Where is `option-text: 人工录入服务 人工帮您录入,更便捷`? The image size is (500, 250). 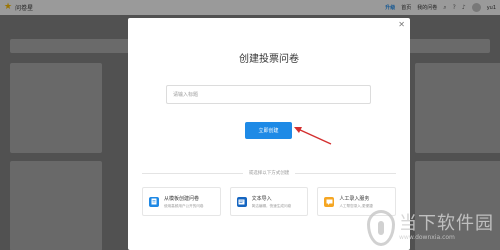
option-text: 人工录入服务 人工帮您录入,更便捷 is located at coordinates (356, 202).